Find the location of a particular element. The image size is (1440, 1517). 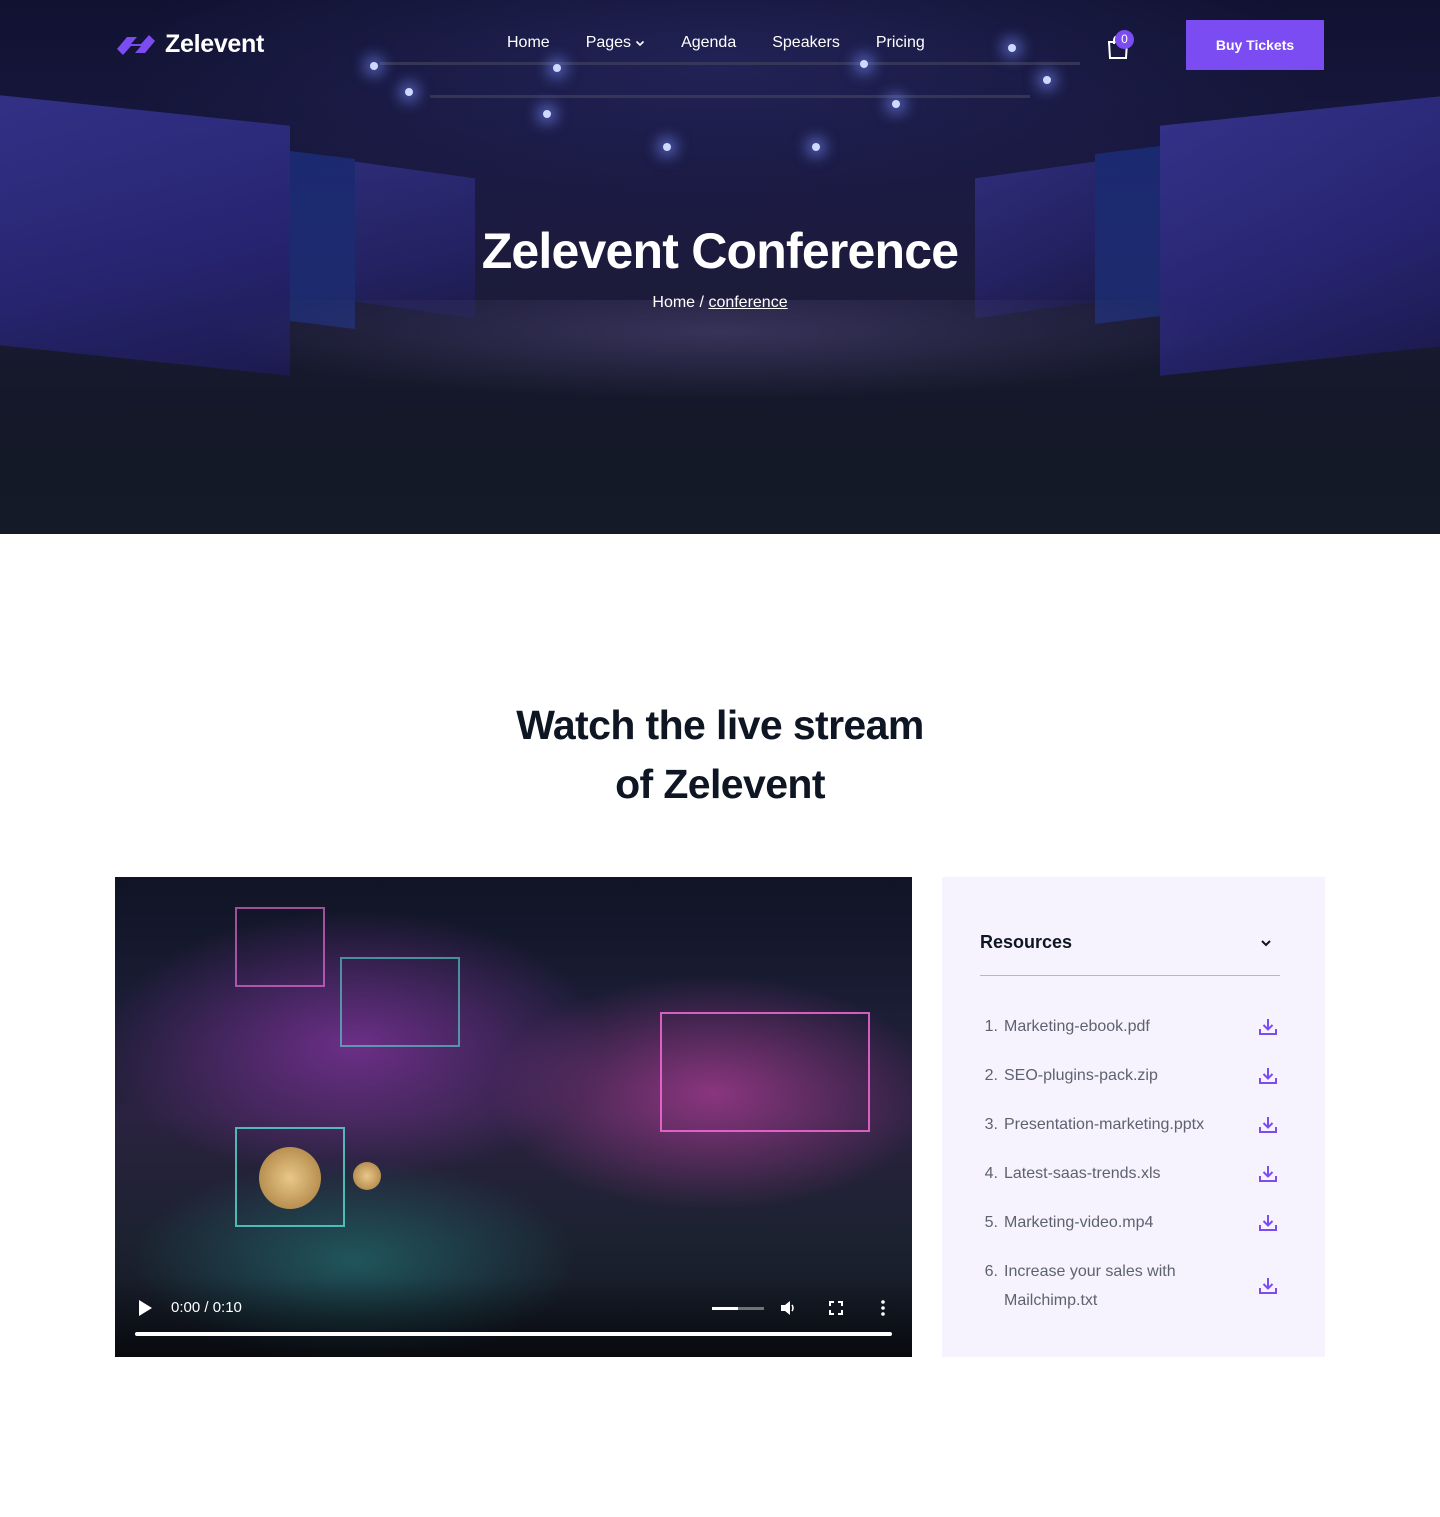

section-title-line2: of Zelevent is located at coordinates (720, 784).